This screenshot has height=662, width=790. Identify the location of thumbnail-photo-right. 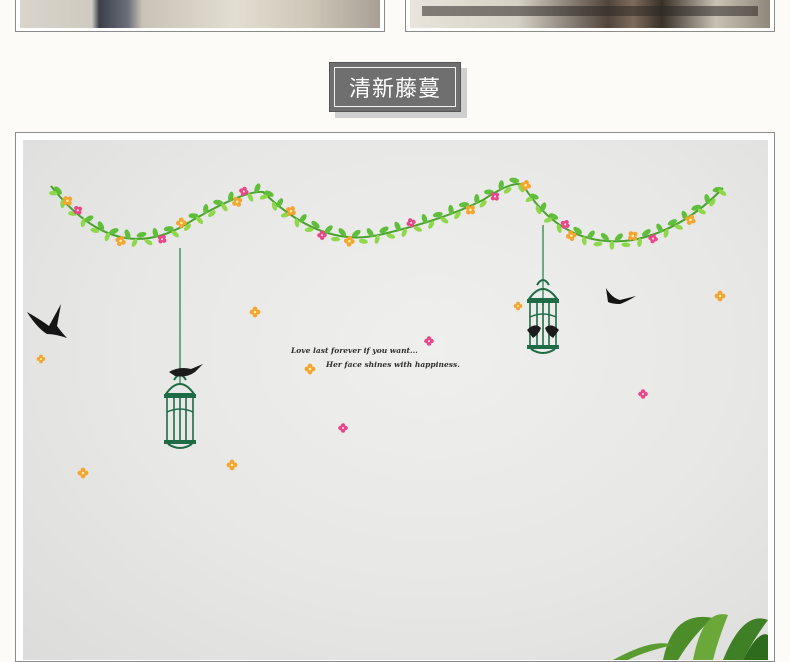
(590, 16).